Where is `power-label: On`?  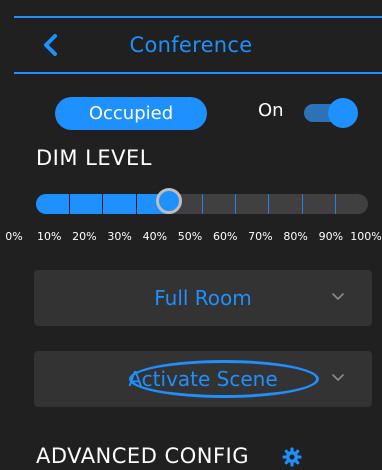 power-label: On is located at coordinates (271, 110).